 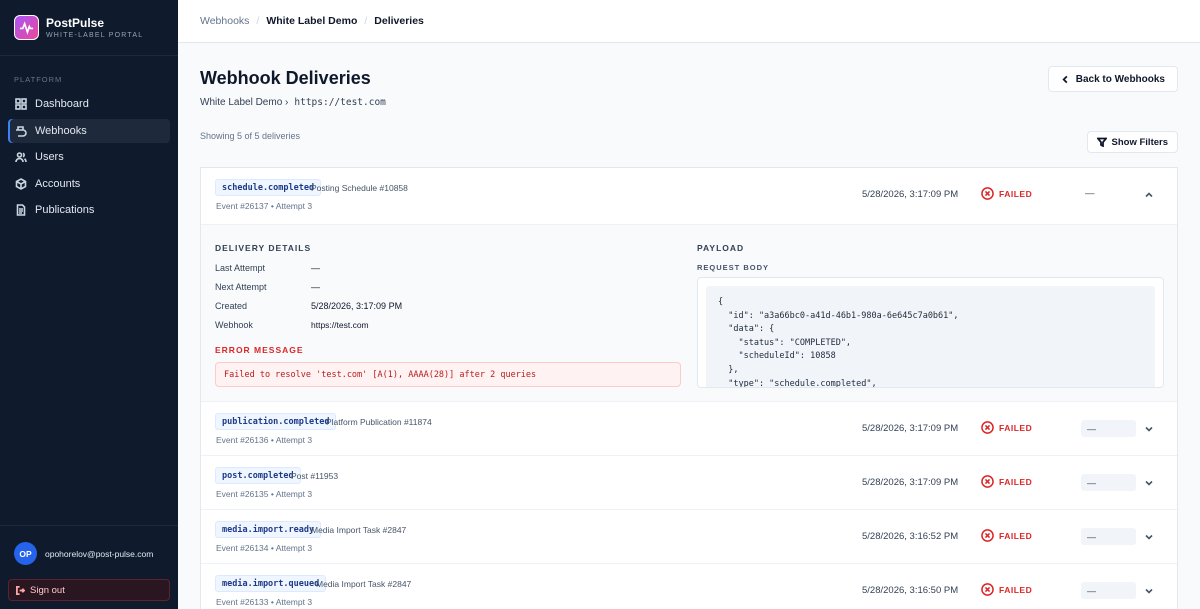 I want to click on detail-label: Last Attempt, so click(x=240, y=268).